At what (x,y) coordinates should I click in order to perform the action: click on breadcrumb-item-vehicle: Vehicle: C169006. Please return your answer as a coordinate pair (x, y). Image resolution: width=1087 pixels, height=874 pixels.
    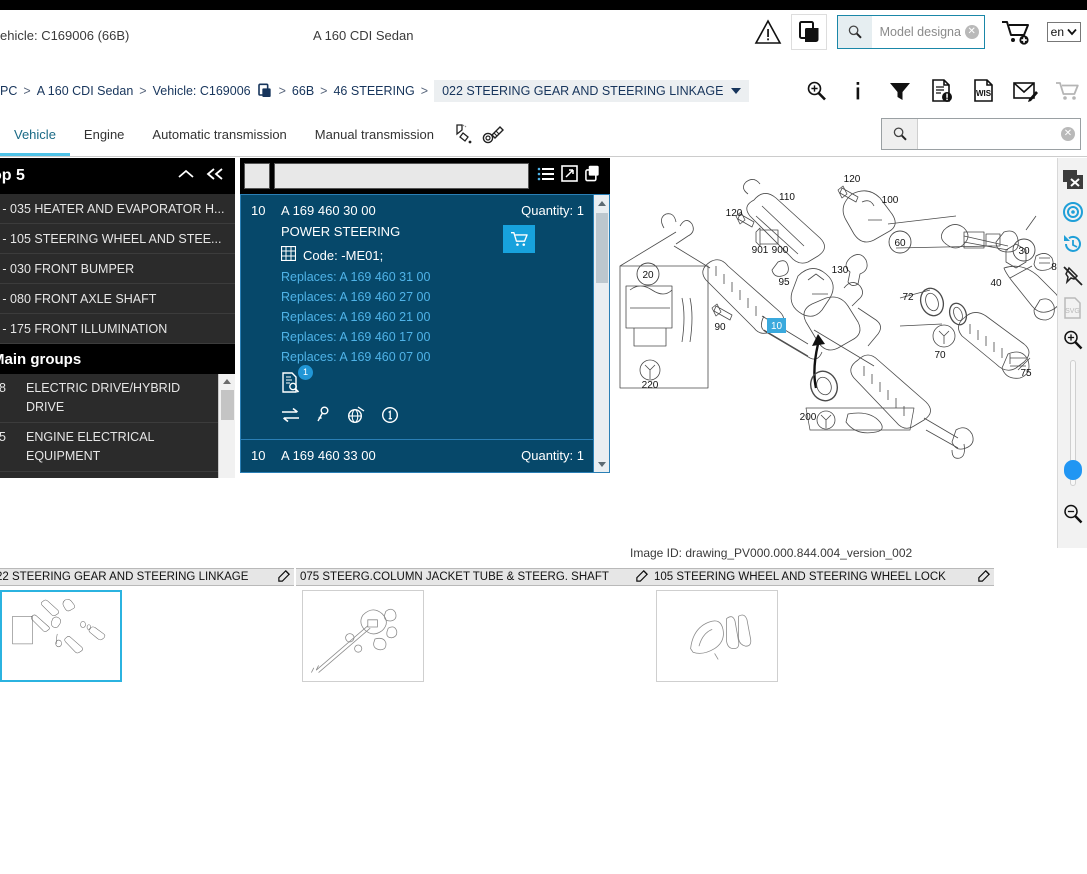
    Looking at the image, I should click on (202, 91).